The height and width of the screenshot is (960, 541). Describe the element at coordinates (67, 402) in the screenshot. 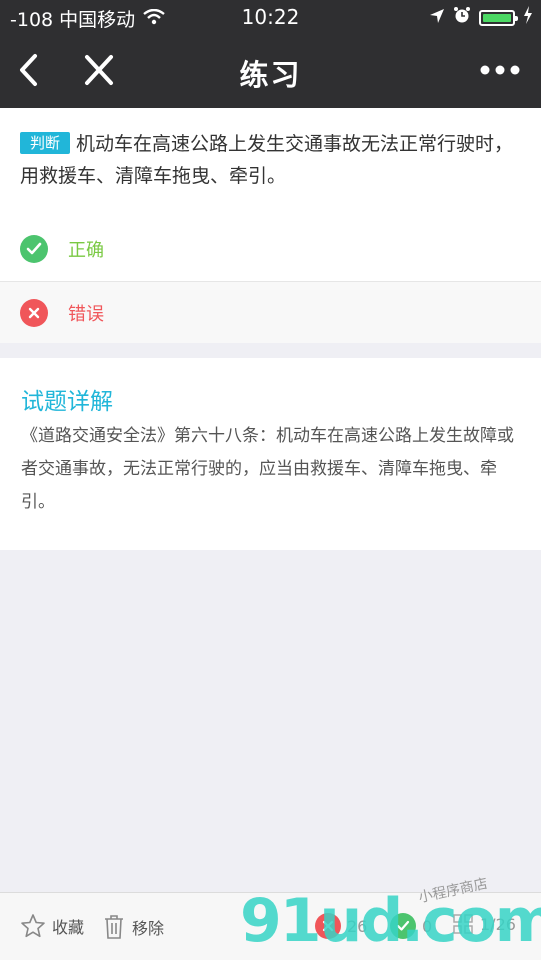

I see `explanation-title: 试题详解` at that location.